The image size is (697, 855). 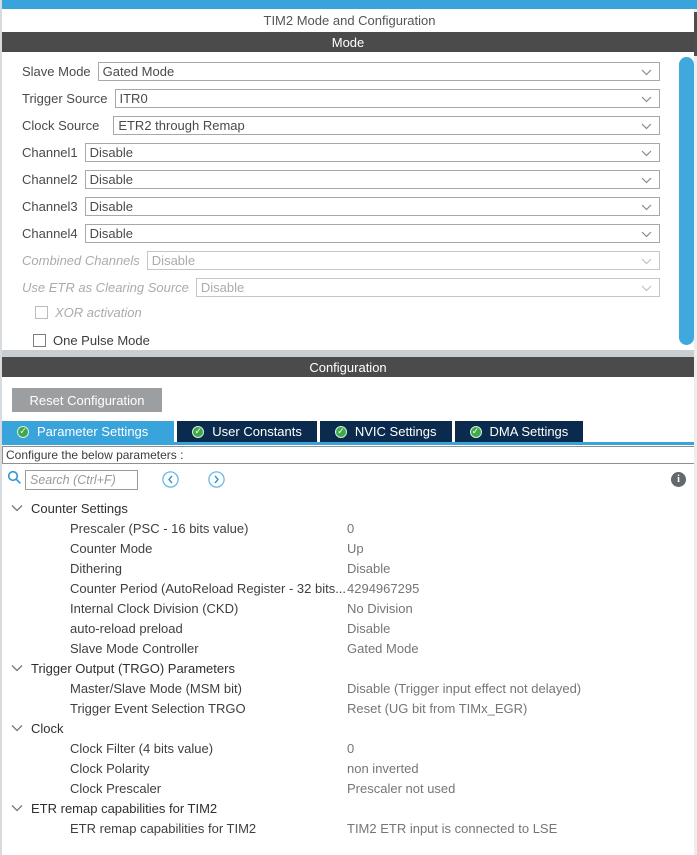 I want to click on mode-row: Combined Channels Disable, so click(x=341, y=260).